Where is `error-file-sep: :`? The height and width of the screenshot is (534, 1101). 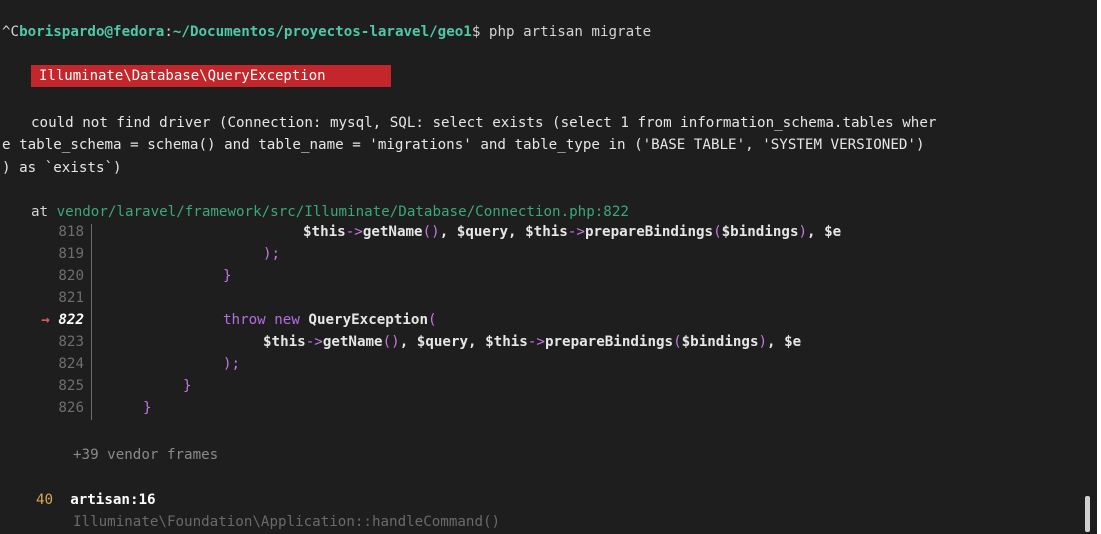 error-file-sep: : is located at coordinates (599, 212).